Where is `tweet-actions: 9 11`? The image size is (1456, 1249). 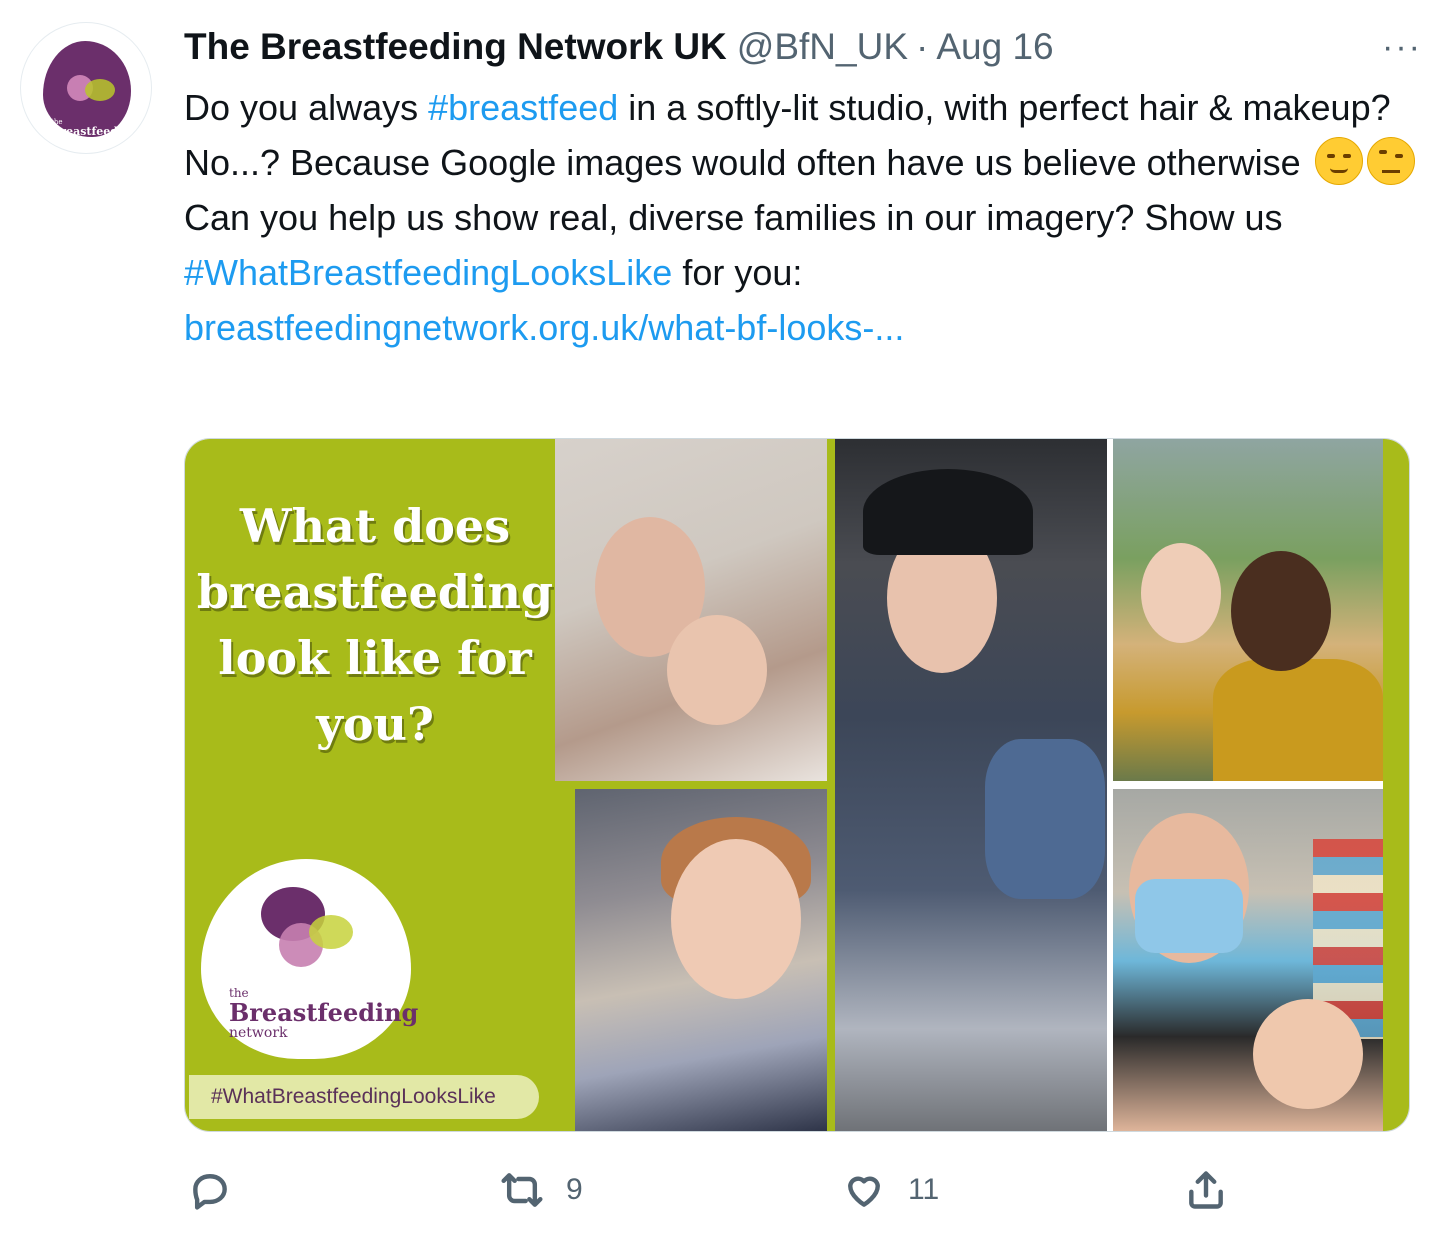
tweet-actions: 9 11 is located at coordinates (714, 1190).